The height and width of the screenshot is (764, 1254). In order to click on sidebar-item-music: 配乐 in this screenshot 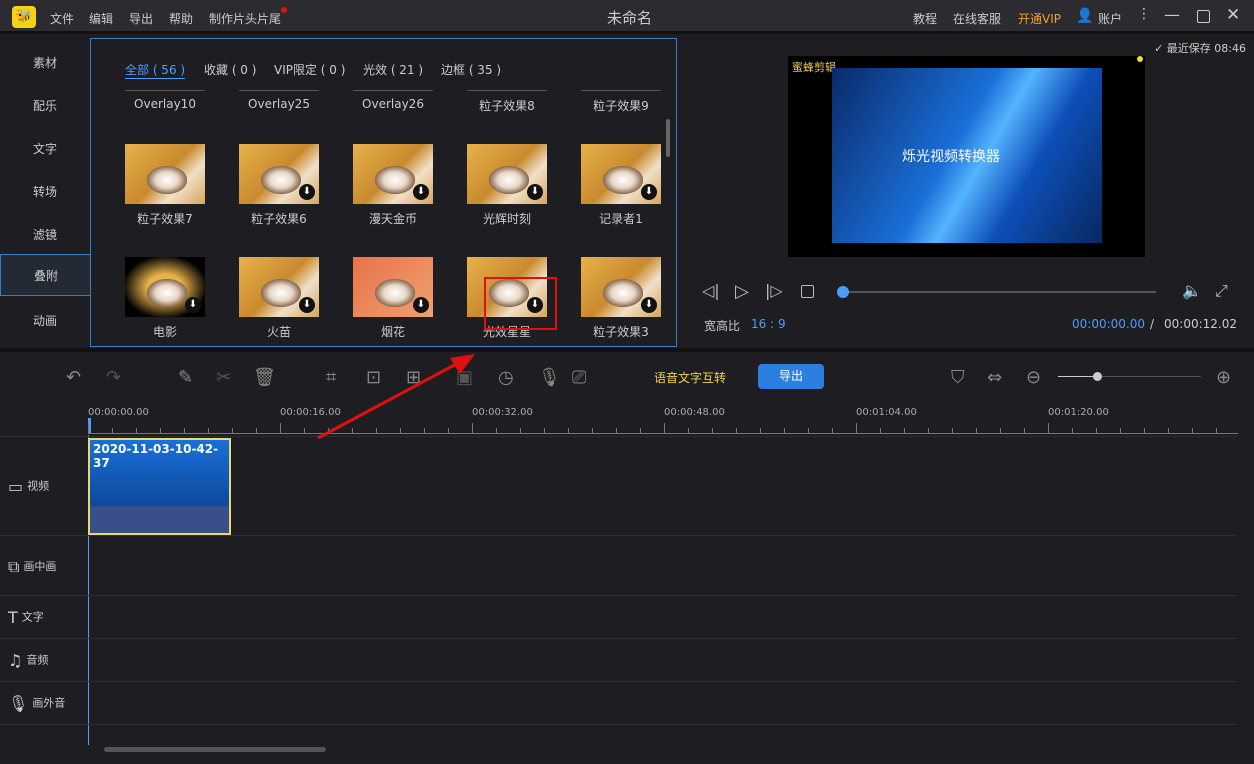, I will do `click(45, 106)`.